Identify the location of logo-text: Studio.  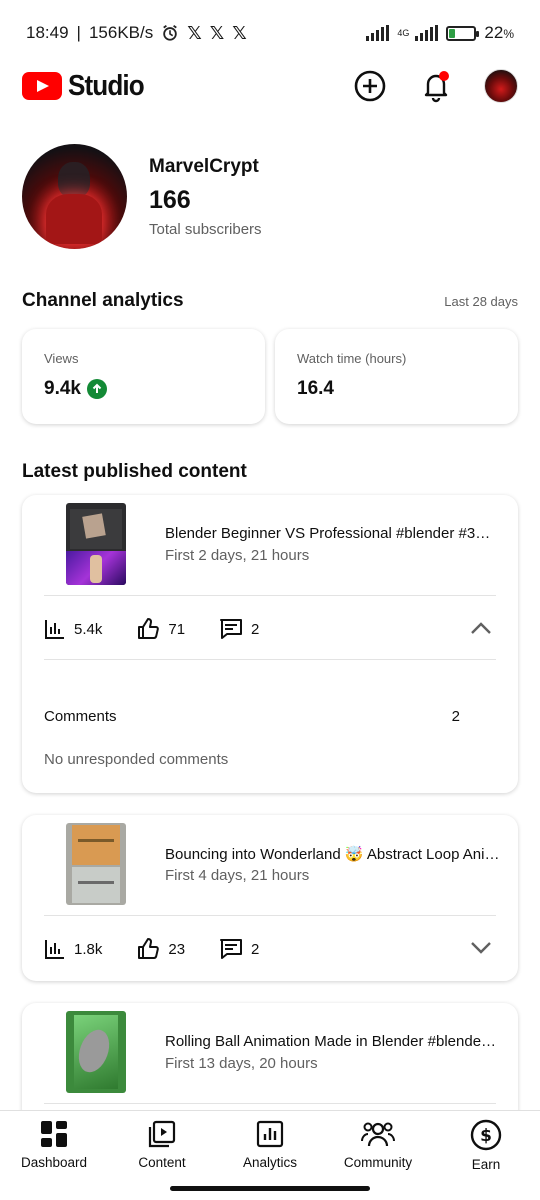
(106, 85).